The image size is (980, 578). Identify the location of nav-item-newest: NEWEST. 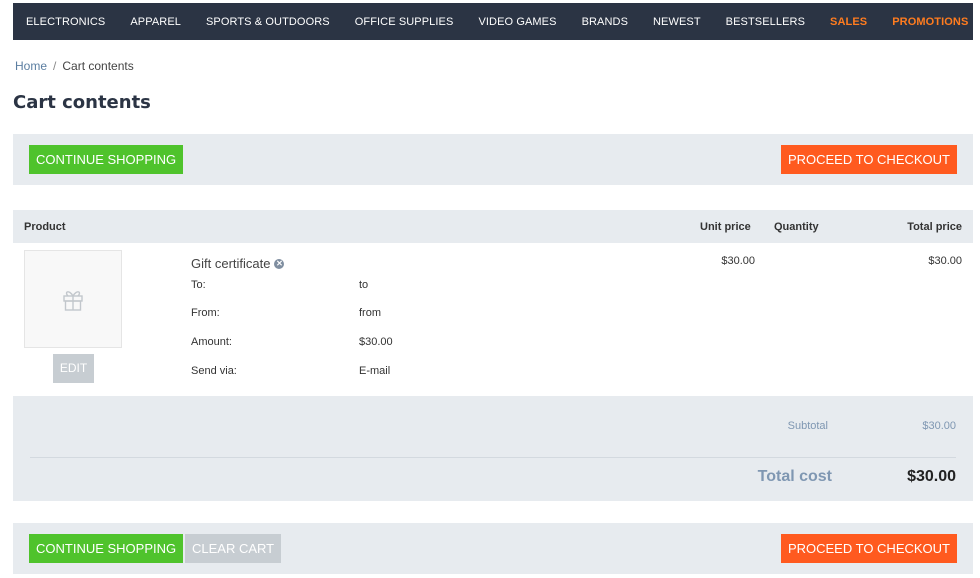
(677, 22).